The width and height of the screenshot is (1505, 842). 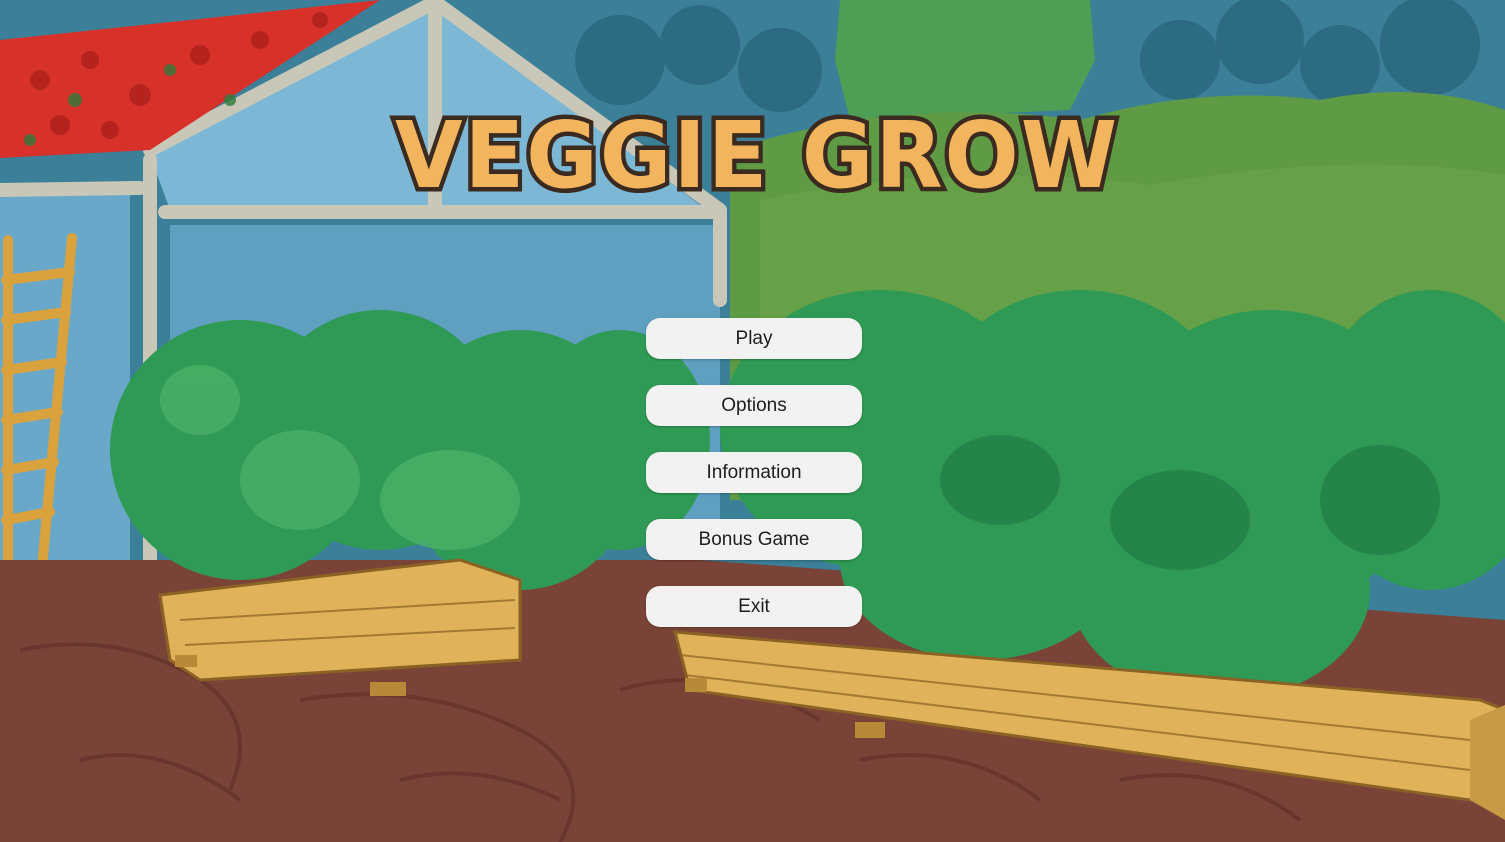 What do you see at coordinates (754, 472) in the screenshot?
I see `information-button: Information` at bounding box center [754, 472].